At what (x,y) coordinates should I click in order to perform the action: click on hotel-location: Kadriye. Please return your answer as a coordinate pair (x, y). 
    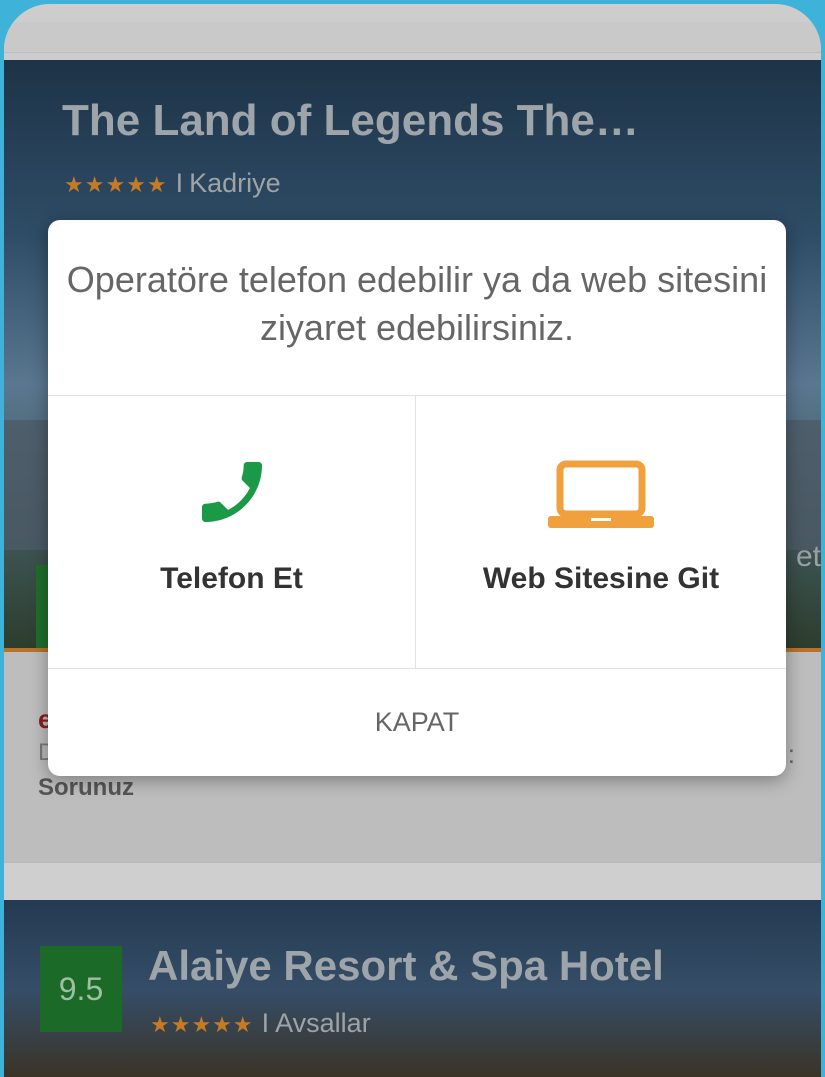
    Looking at the image, I should click on (235, 183).